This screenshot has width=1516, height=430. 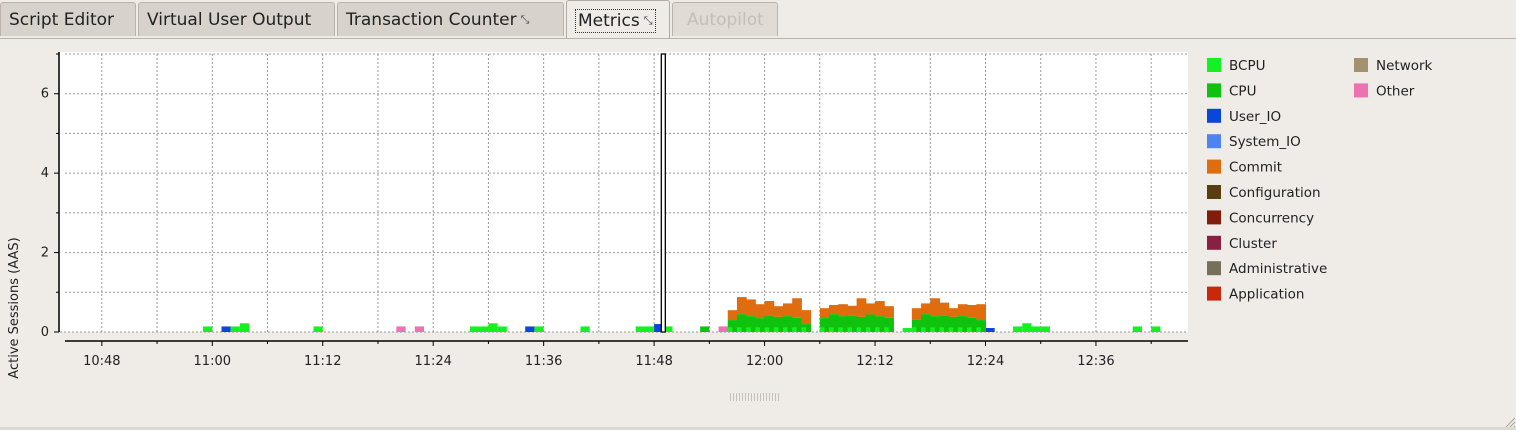 What do you see at coordinates (1095, 361) in the screenshot?
I see `x-tick-label: 12:36` at bounding box center [1095, 361].